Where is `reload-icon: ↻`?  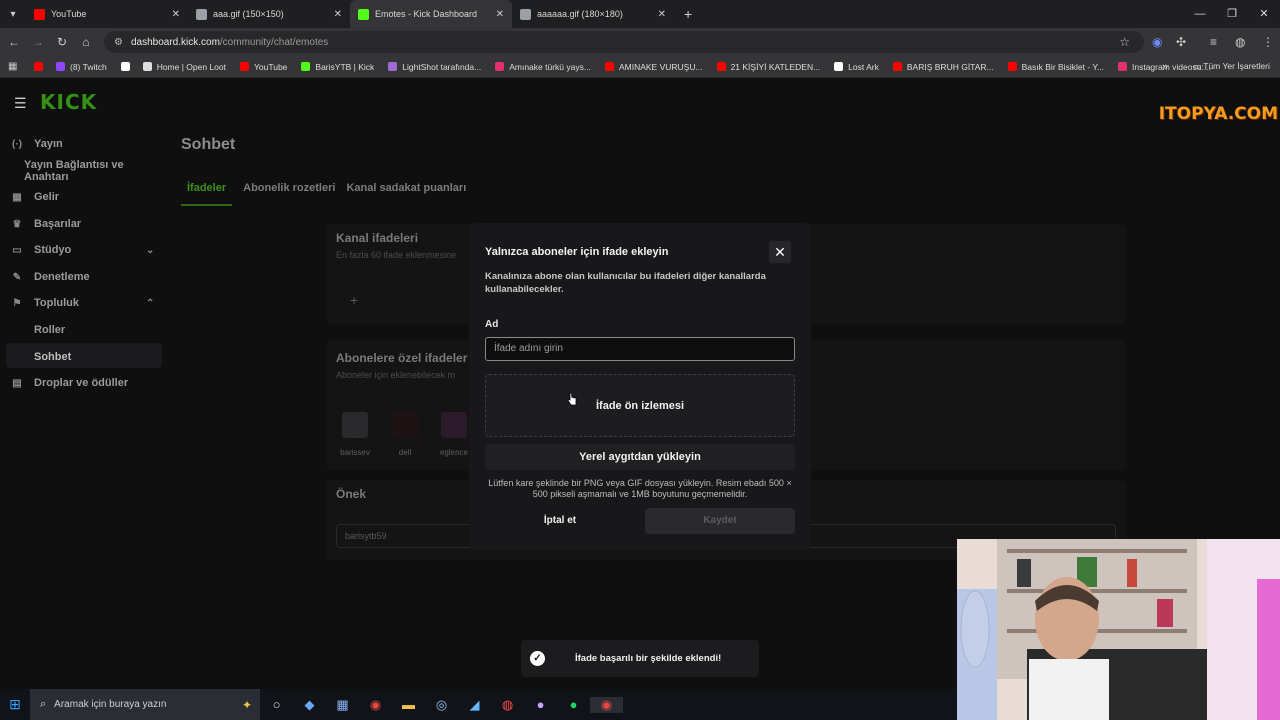
reload-icon: ↻ is located at coordinates (62, 42).